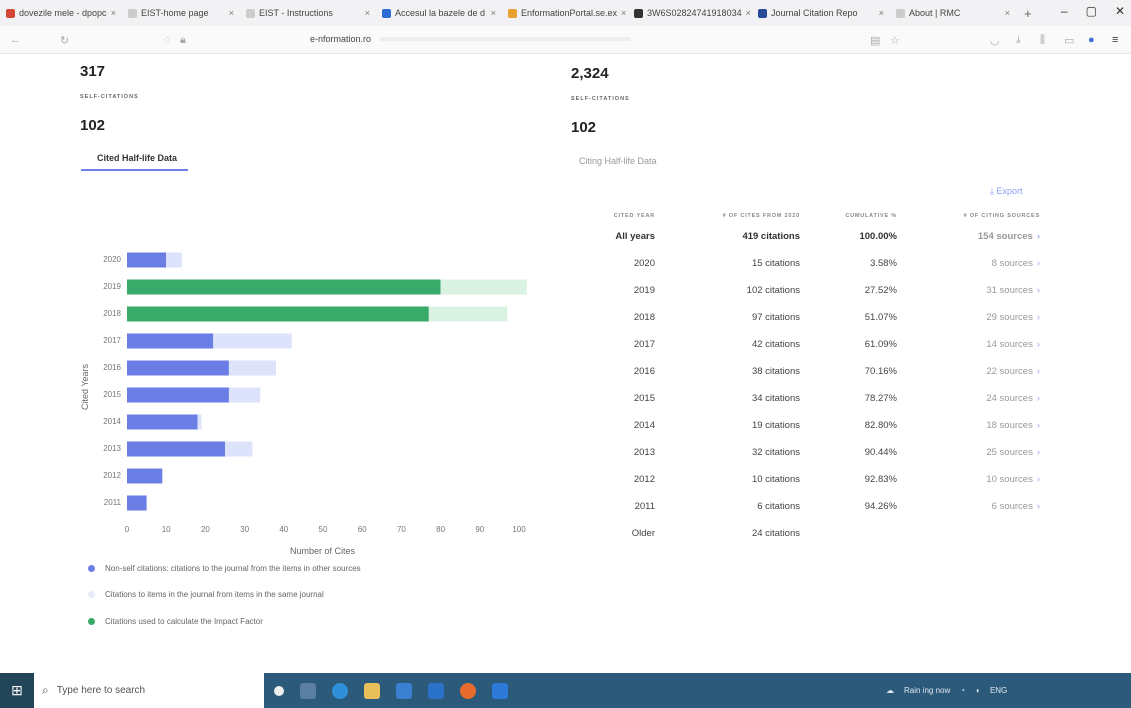 The image size is (1131, 708). What do you see at coordinates (880, 506) in the screenshot?
I see `cell-cum: 94.26%` at bounding box center [880, 506].